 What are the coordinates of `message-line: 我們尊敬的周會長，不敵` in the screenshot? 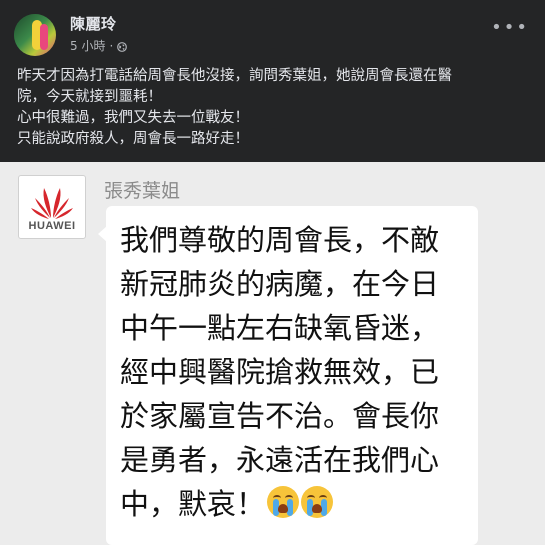 It's located at (280, 240).